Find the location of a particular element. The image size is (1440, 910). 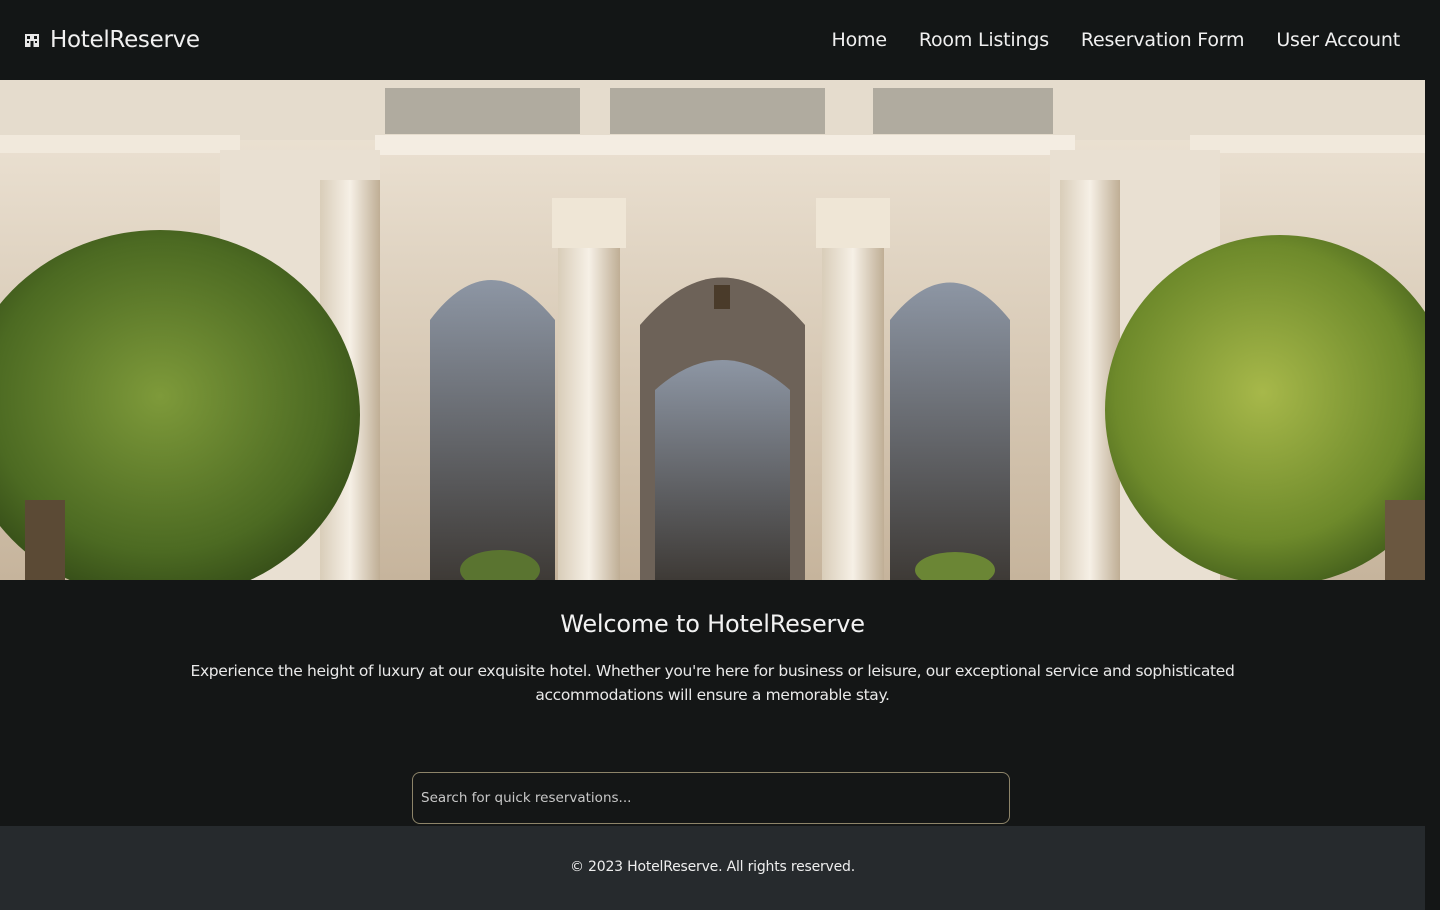

nav-user-account: User Account is located at coordinates (1338, 40).